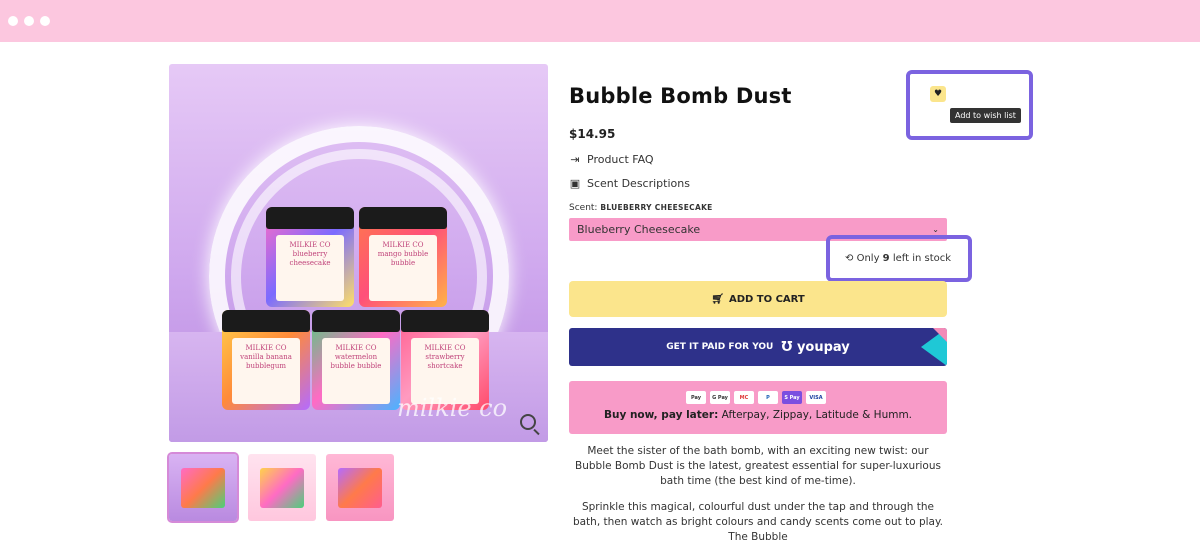 This screenshot has width=1200, height=545. I want to click on scent-descriptions-link: ▣ Scent Descriptions, so click(629, 183).